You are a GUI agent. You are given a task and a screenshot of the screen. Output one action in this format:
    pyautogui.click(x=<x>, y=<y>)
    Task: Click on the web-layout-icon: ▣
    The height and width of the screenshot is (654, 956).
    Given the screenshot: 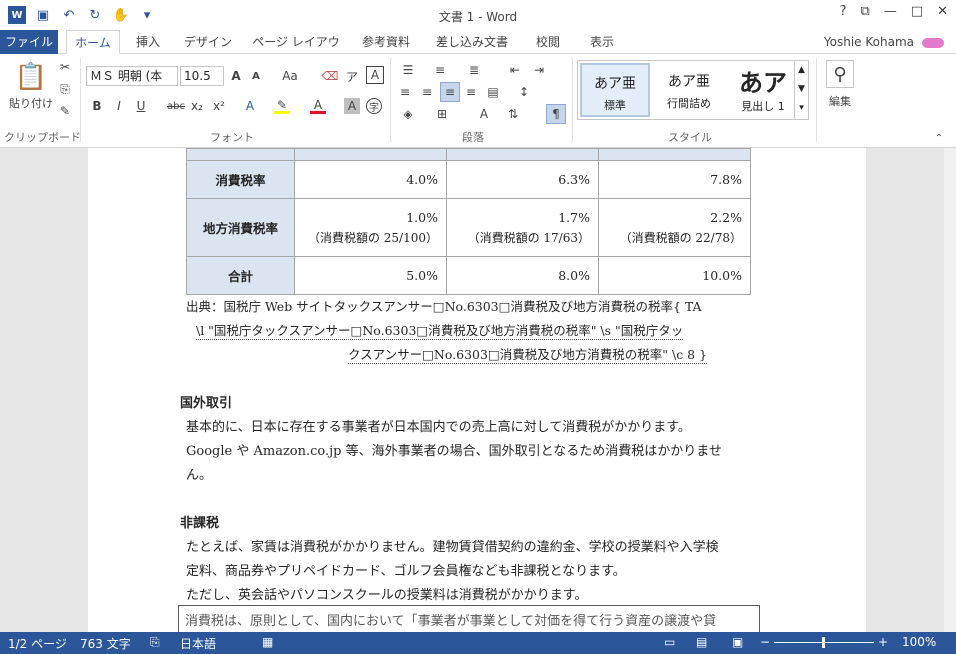 What is the action you would take?
    pyautogui.click(x=737, y=642)
    